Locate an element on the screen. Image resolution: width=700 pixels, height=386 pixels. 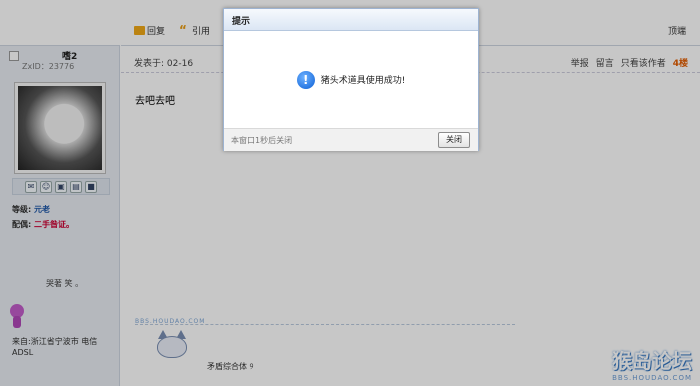
dialog-body: ! 猪头术道具使用成功! is located at coordinates (351, 79).